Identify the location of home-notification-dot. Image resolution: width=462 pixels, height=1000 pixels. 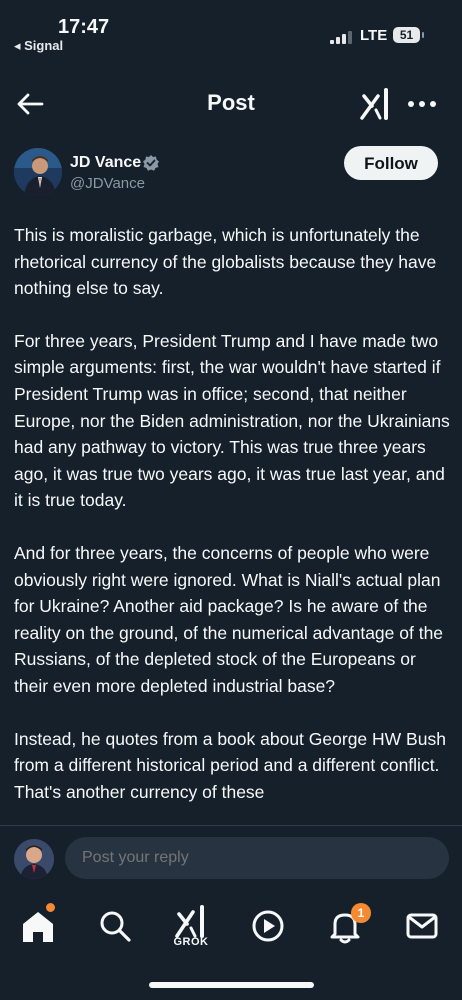
(50, 907).